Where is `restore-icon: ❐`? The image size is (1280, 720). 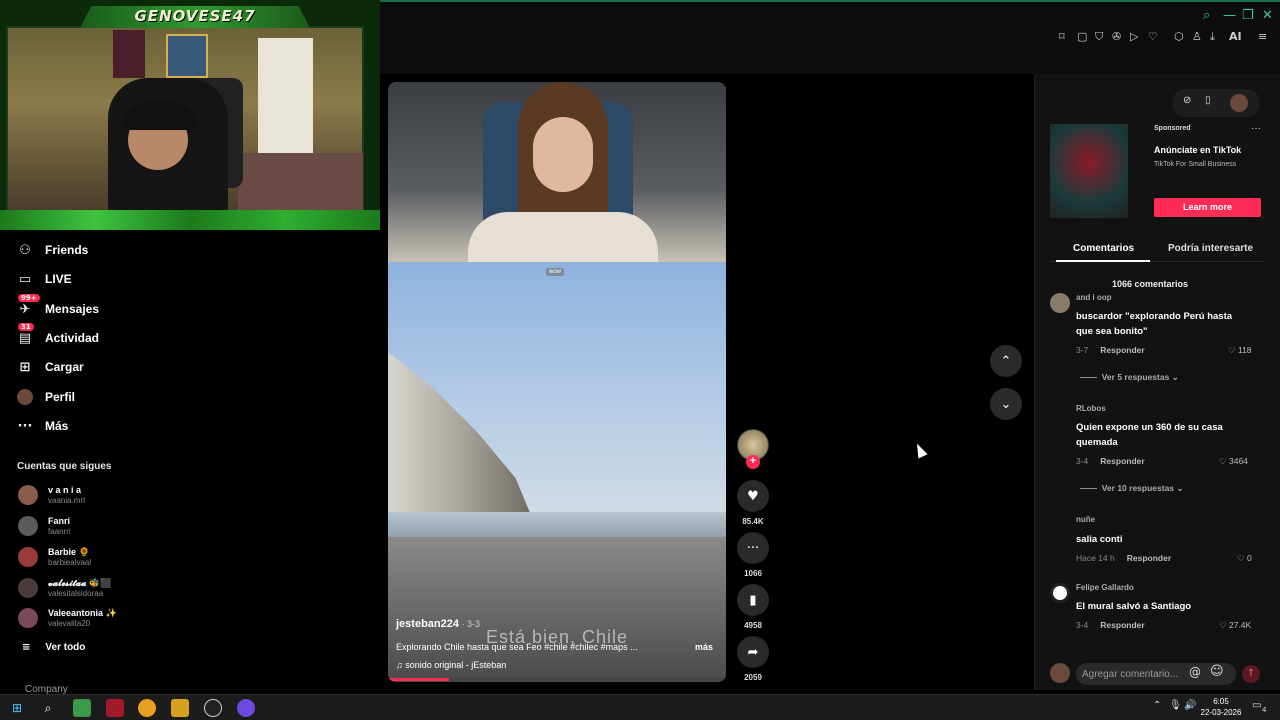 restore-icon: ❐ is located at coordinates (1248, 15).